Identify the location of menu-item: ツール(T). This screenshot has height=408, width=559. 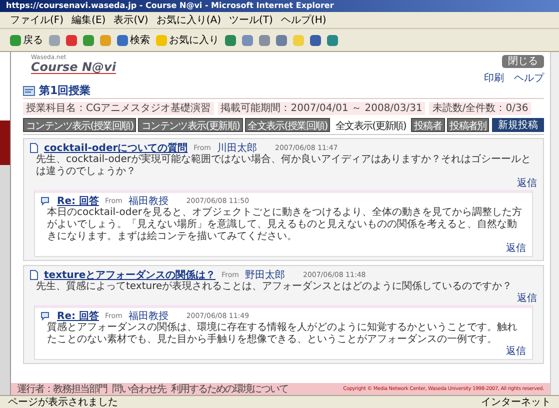
(251, 20).